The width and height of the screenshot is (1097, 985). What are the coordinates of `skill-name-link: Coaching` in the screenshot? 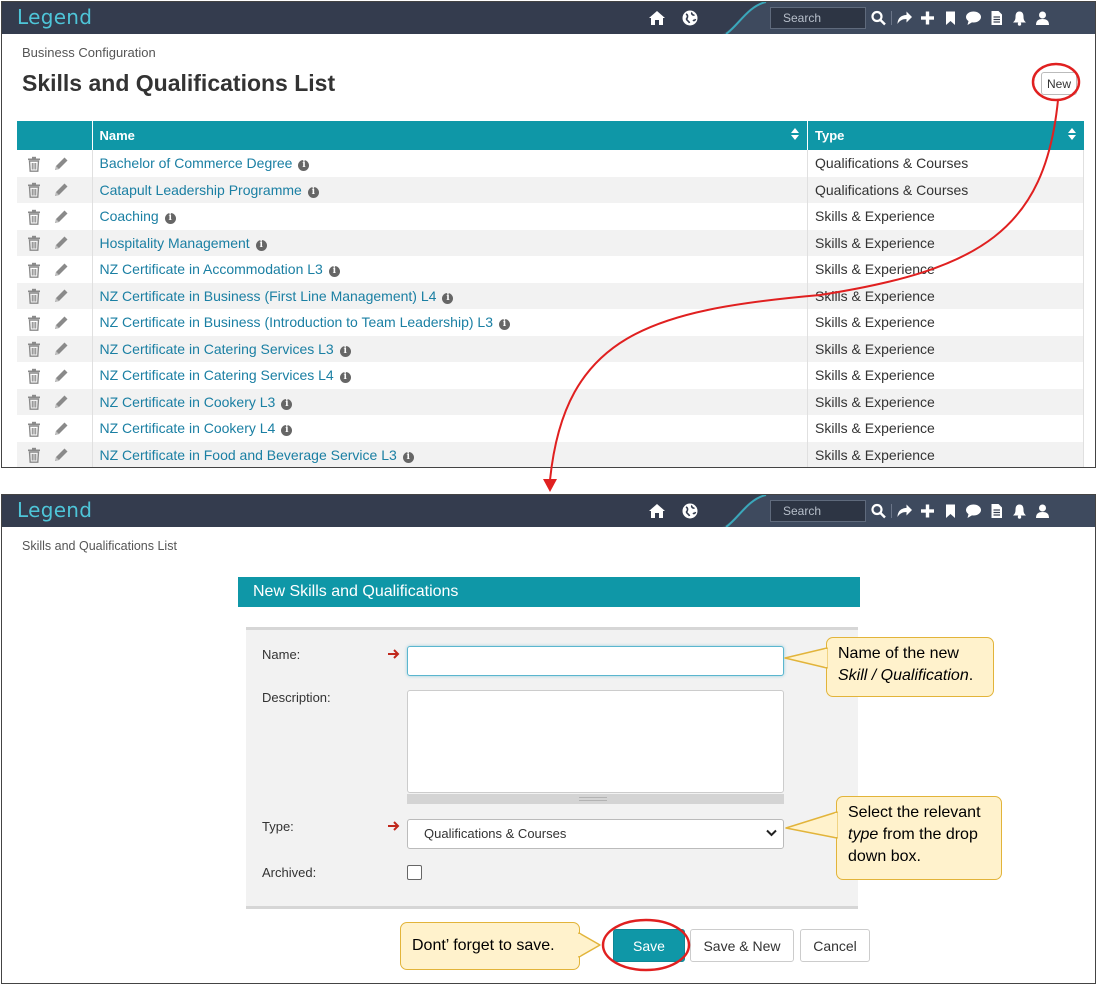 It's located at (129, 216).